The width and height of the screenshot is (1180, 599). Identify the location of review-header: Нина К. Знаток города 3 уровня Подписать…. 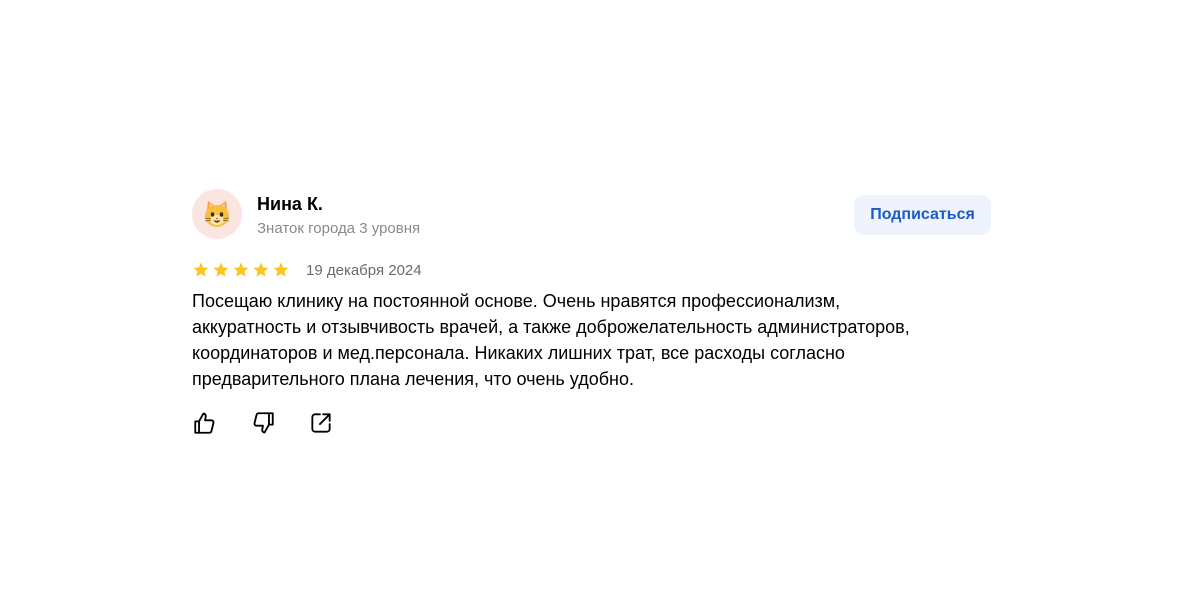
(592, 215).